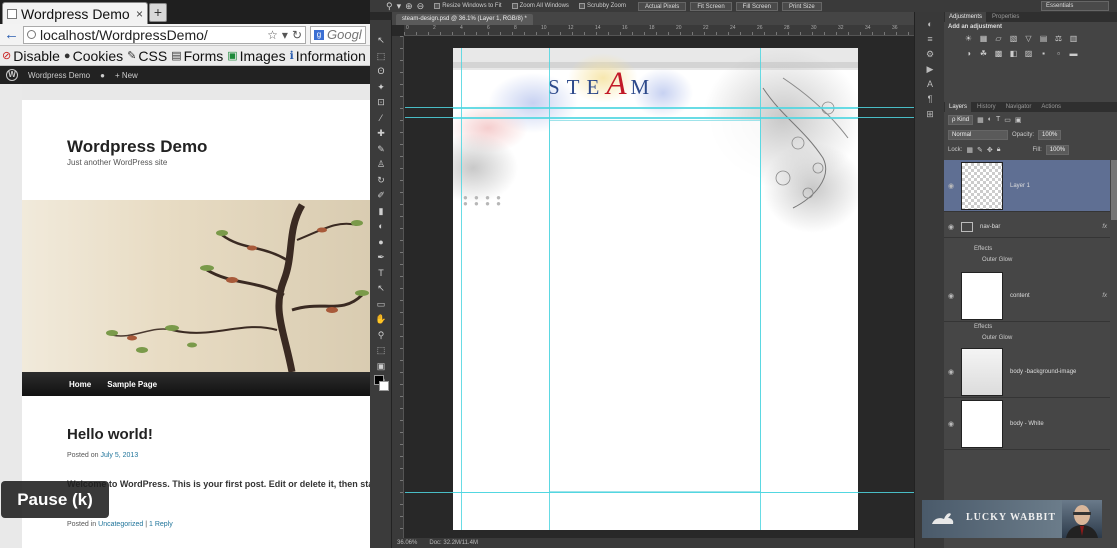 Image resolution: width=1117 pixels, height=548 pixels. Describe the element at coordinates (980, 120) in the screenshot. I see `filter-pixel-icon: ▦` at that location.